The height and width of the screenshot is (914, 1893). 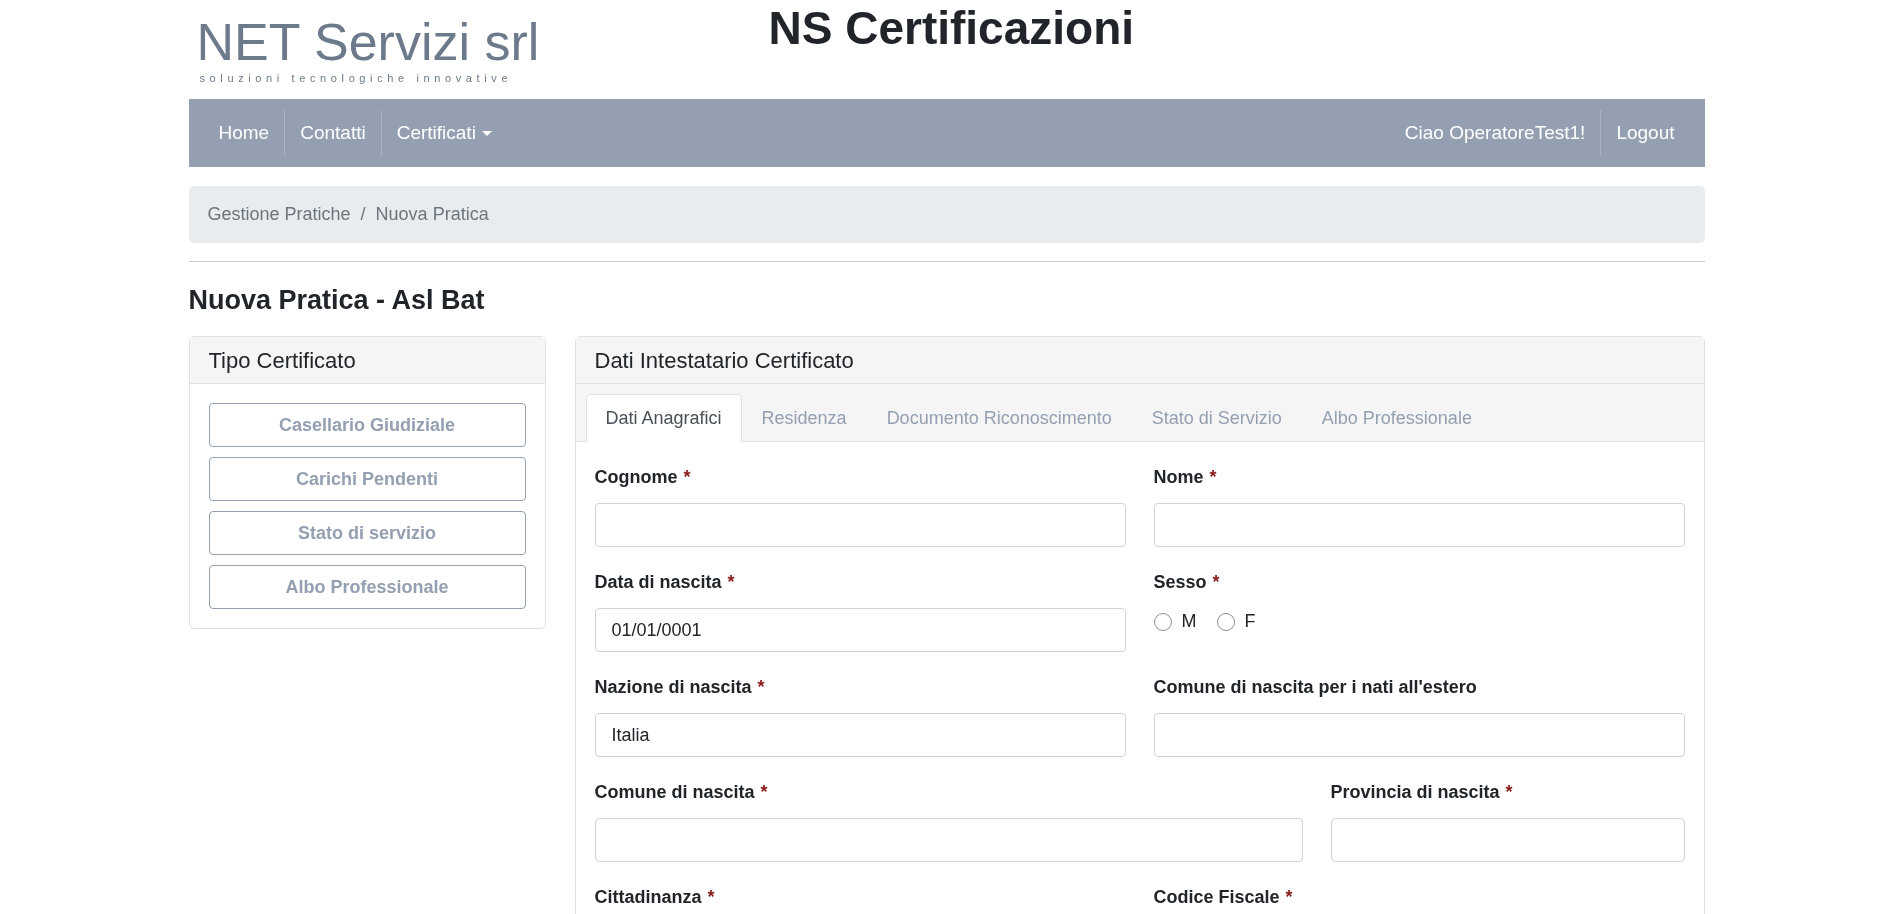 I want to click on tab: Dati Anagrafici, so click(x=663, y=418).